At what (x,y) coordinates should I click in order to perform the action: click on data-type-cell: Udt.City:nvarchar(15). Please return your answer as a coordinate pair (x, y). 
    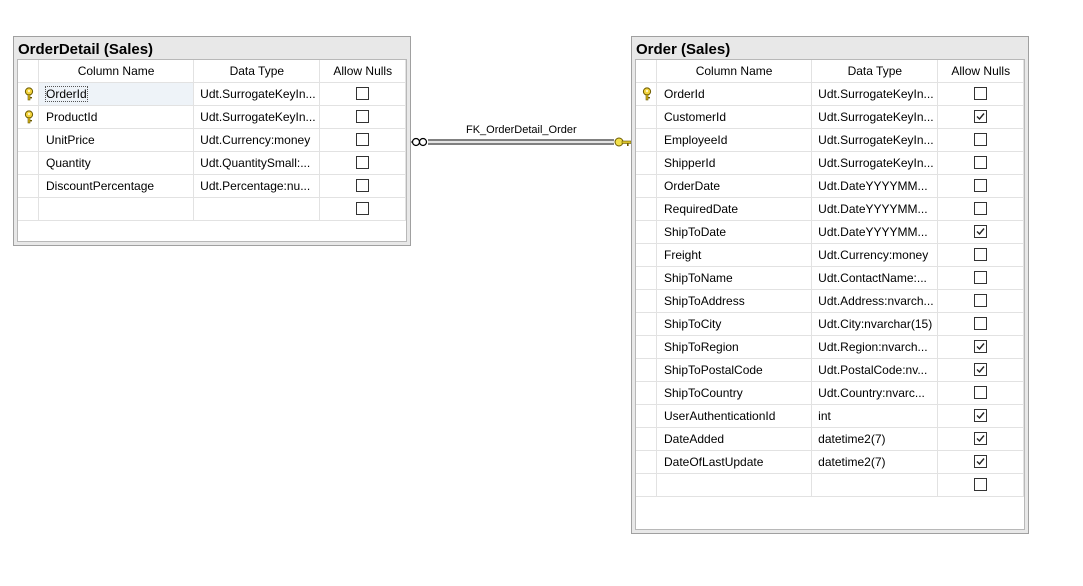
    Looking at the image, I should click on (875, 324).